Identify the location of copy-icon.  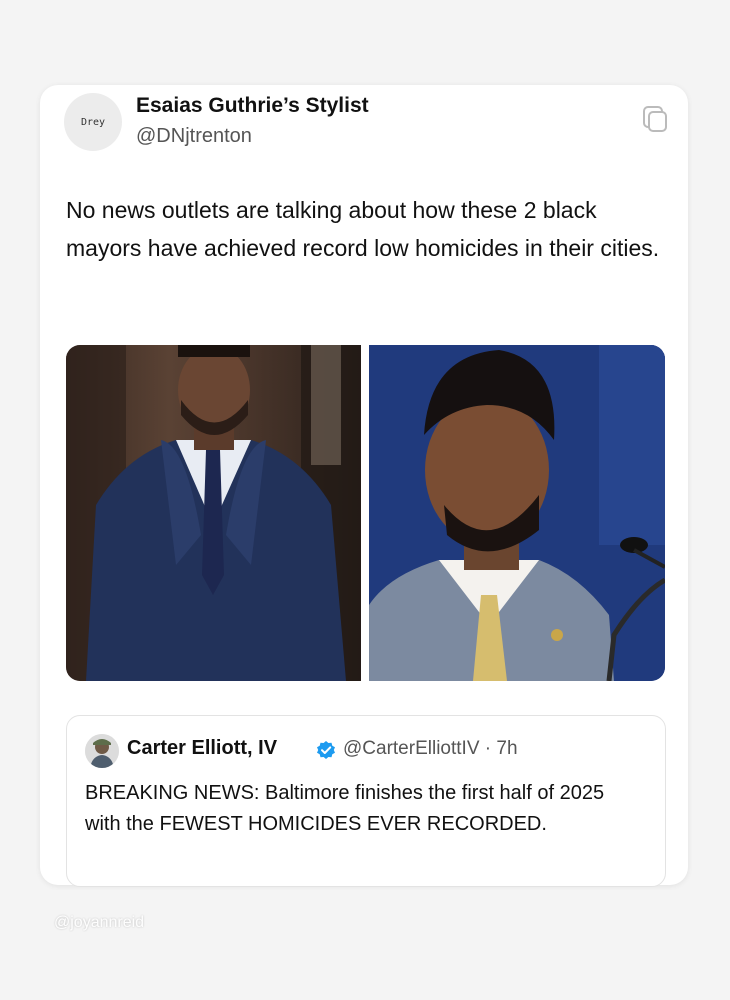
(655, 119).